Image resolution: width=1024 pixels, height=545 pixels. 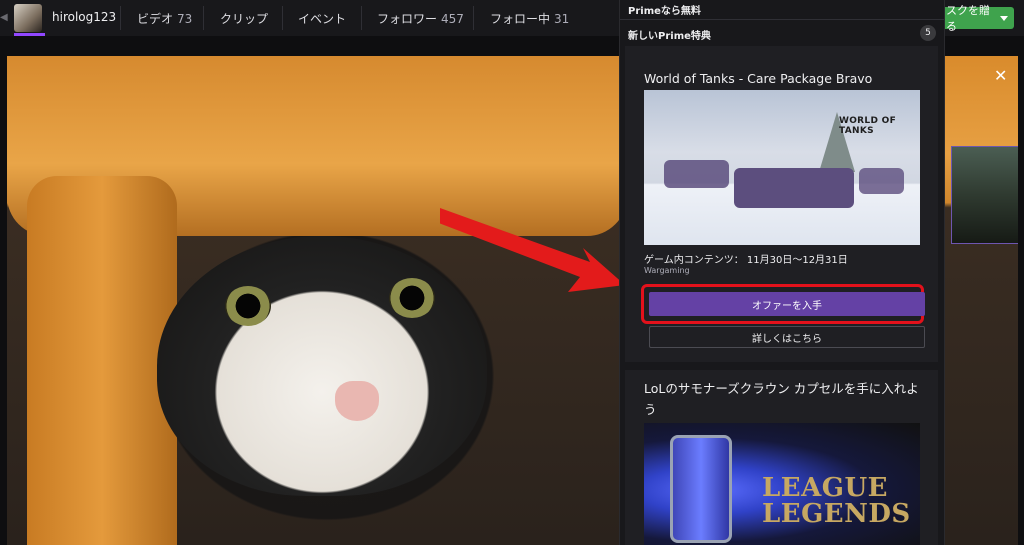 I want to click on tab-count: 31, so click(x=562, y=19).